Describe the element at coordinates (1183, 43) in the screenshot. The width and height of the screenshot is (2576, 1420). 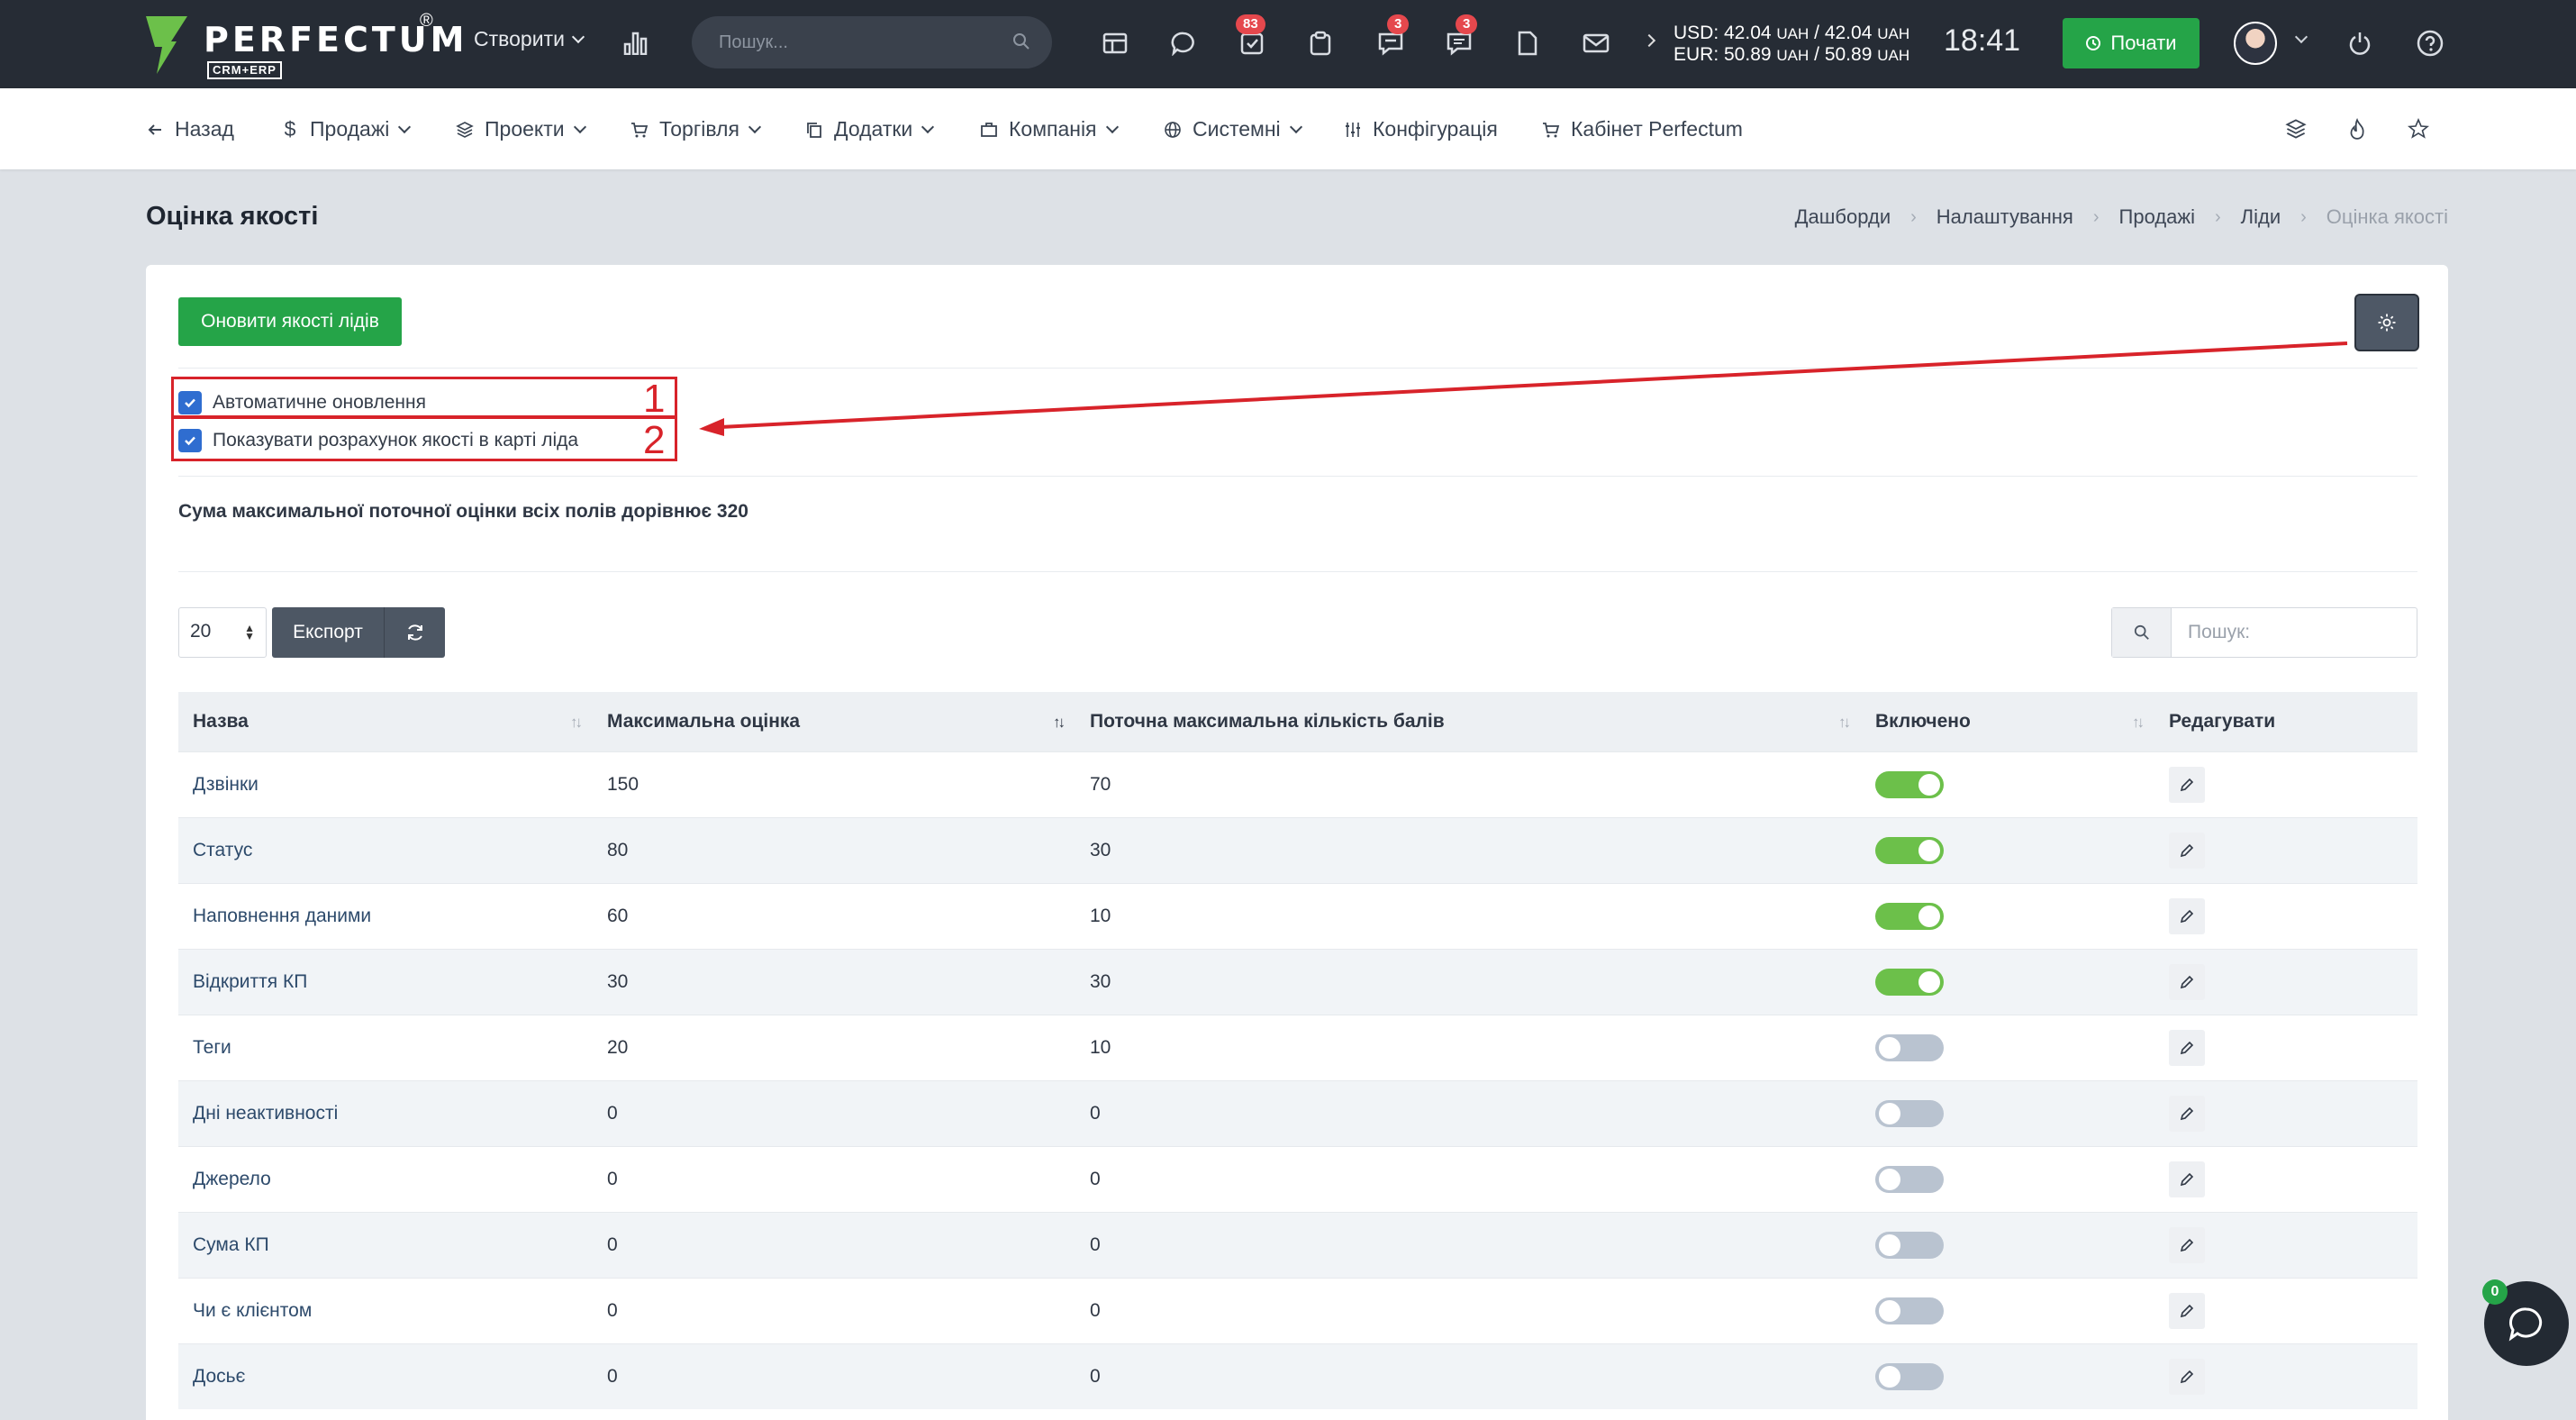
I see `chat-bubble-icon` at that location.